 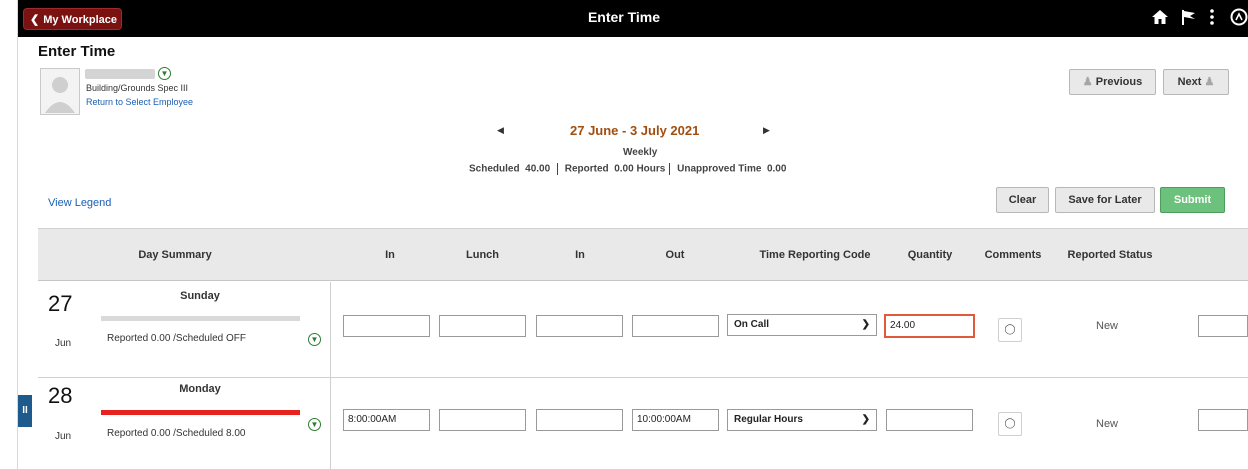 What do you see at coordinates (9, 234) in the screenshot?
I see `left-edge` at bounding box center [9, 234].